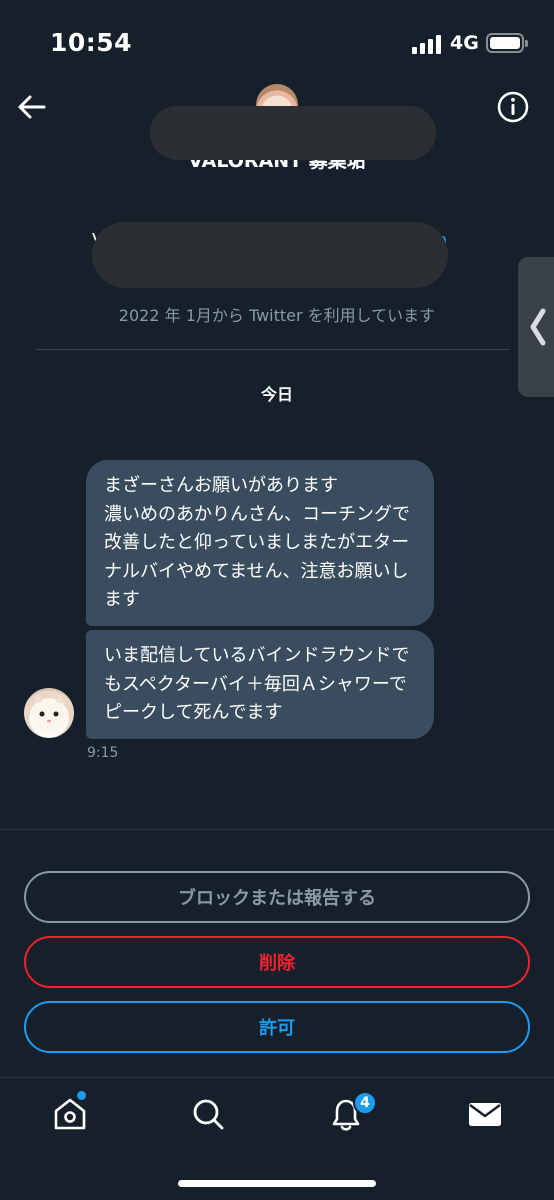  I want to click on sender-avatar, so click(49, 713).